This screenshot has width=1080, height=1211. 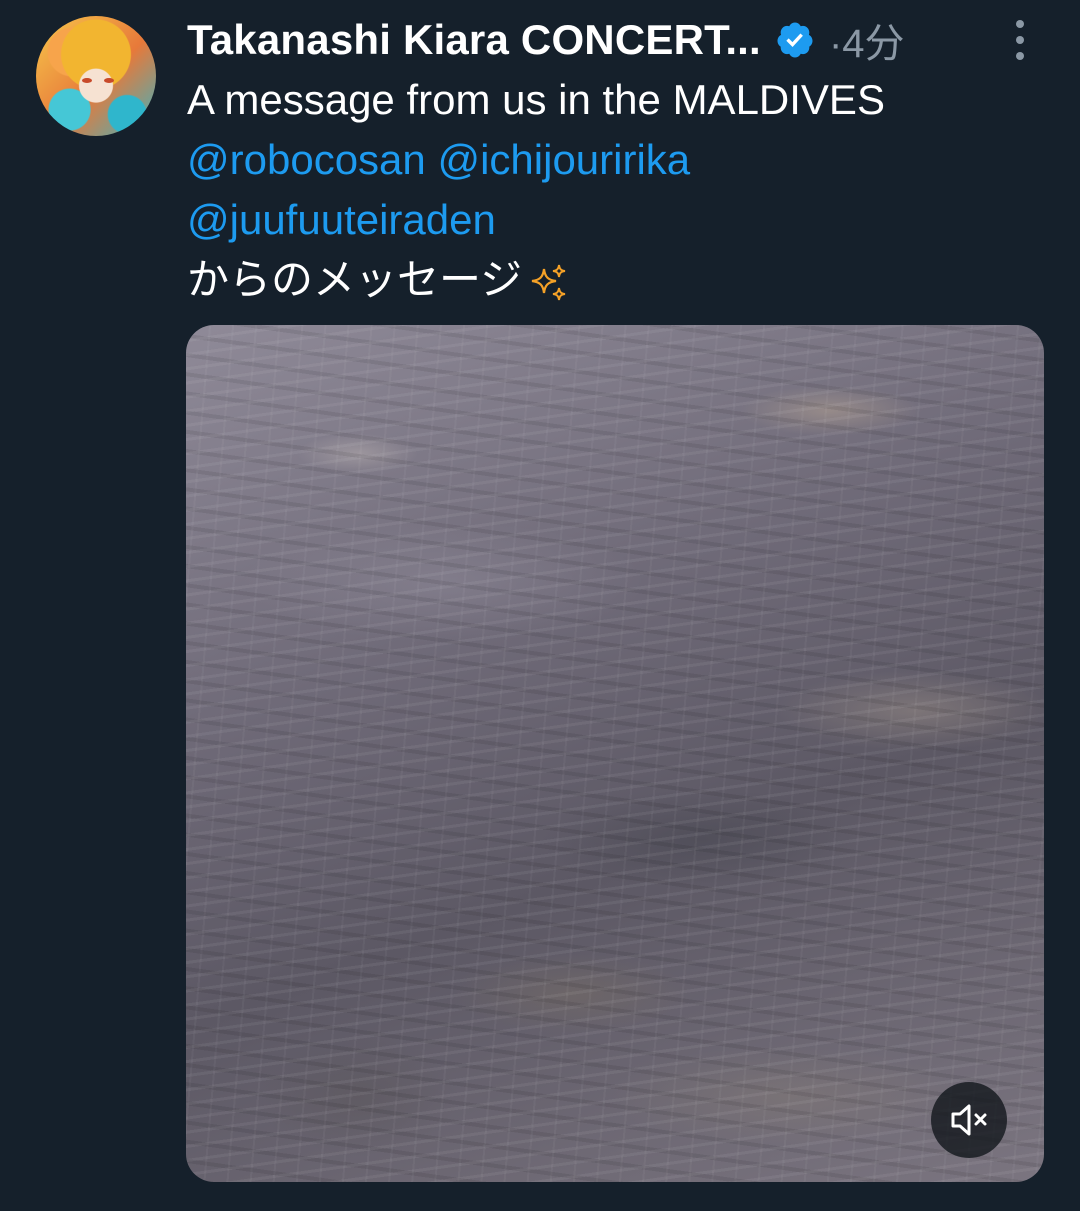 I want to click on mention-link: @ichijouririka, so click(x=563, y=159).